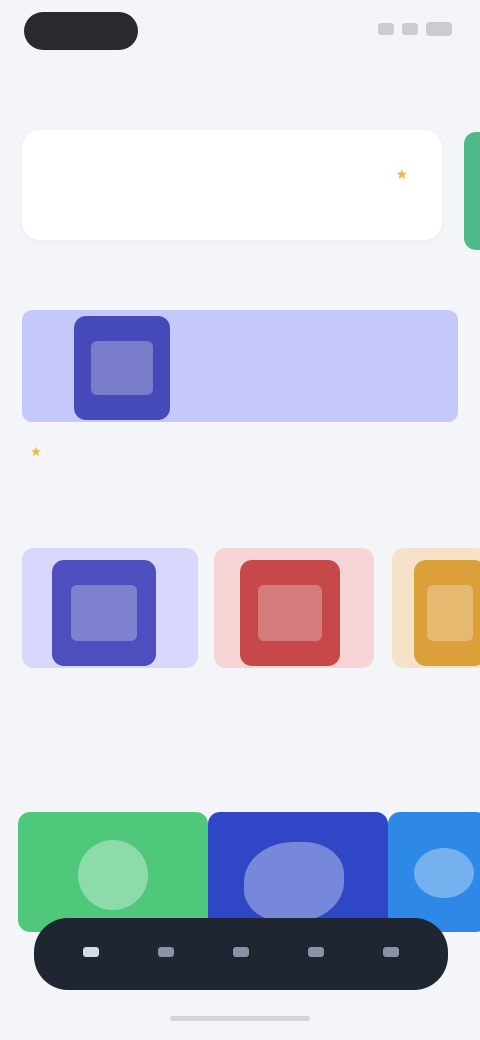 Image resolution: width=480 pixels, height=1040 pixels. I want to click on tab-home, so click(91, 954).